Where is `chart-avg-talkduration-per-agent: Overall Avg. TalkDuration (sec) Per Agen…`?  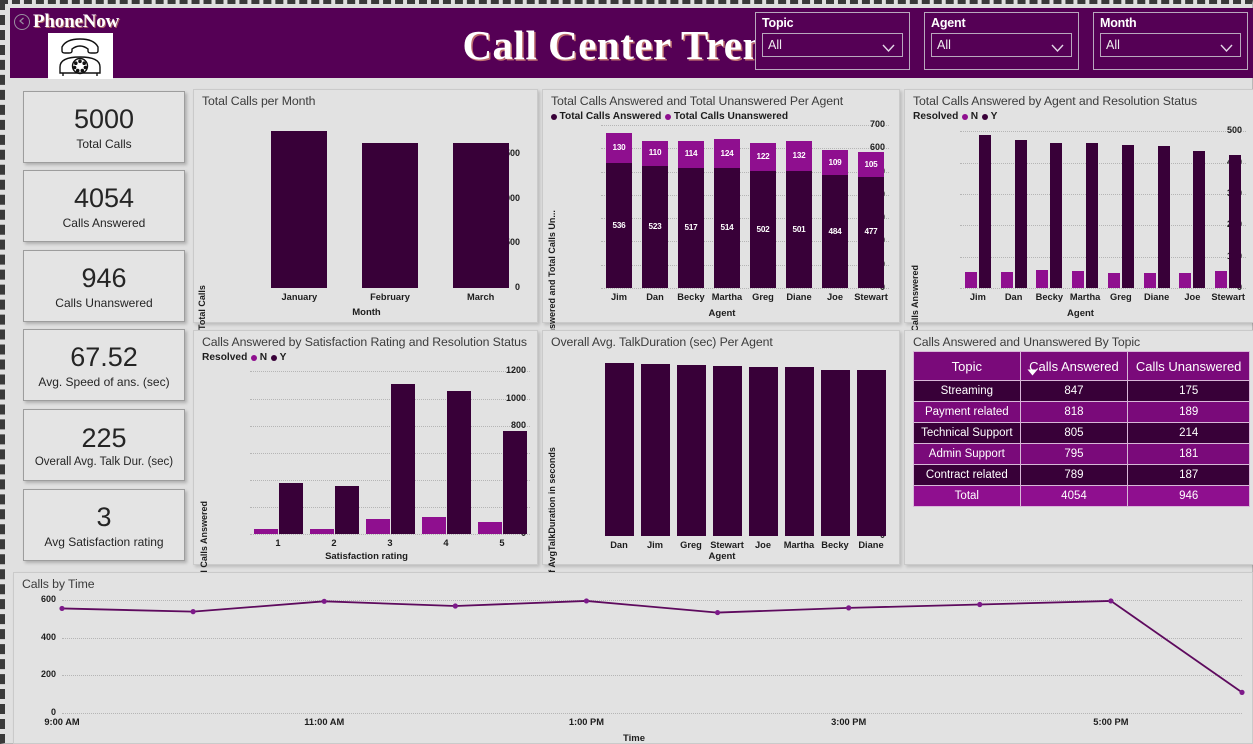 chart-avg-talkduration-per-agent: Overall Avg. TalkDuration (sec) Per Agen… is located at coordinates (721, 473).